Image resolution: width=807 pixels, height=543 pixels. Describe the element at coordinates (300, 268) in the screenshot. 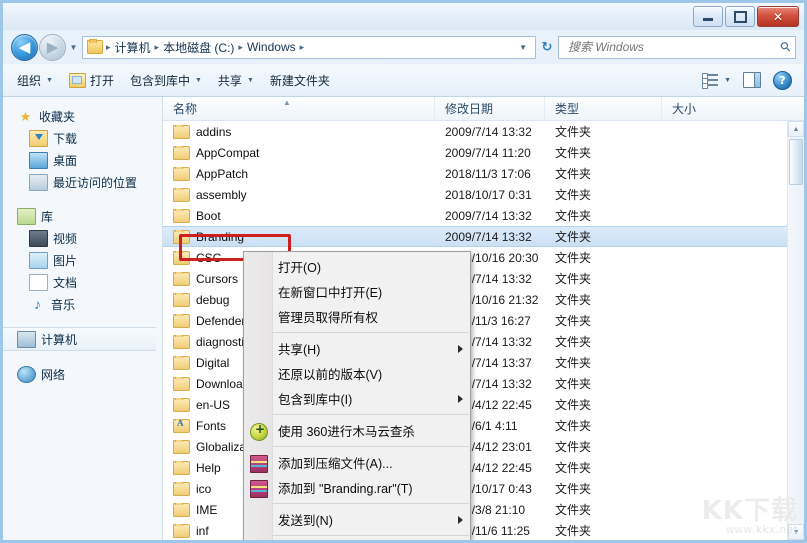

I see `menu-item-label: 打开(O)` at that location.